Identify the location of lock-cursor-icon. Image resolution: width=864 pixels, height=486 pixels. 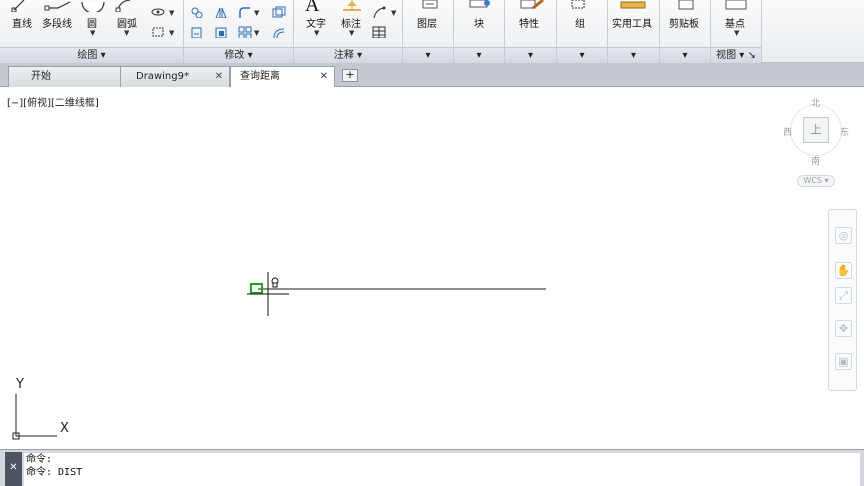
(275, 282).